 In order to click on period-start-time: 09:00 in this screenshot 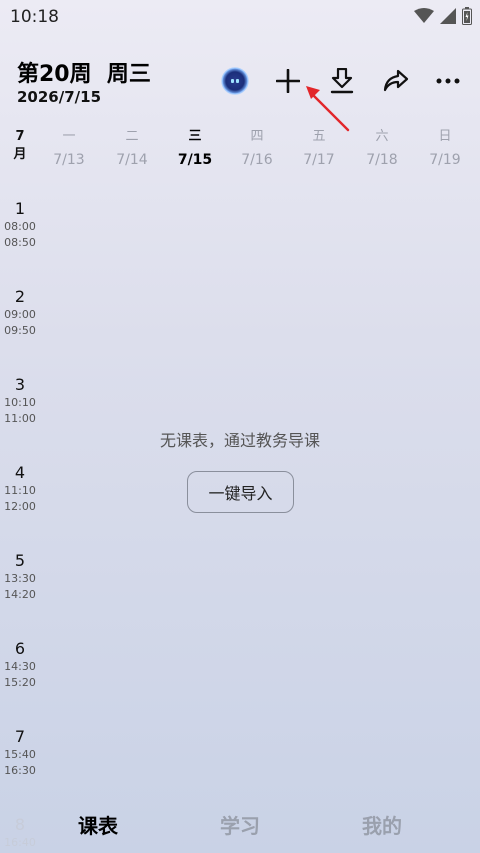, I will do `click(20, 314)`.